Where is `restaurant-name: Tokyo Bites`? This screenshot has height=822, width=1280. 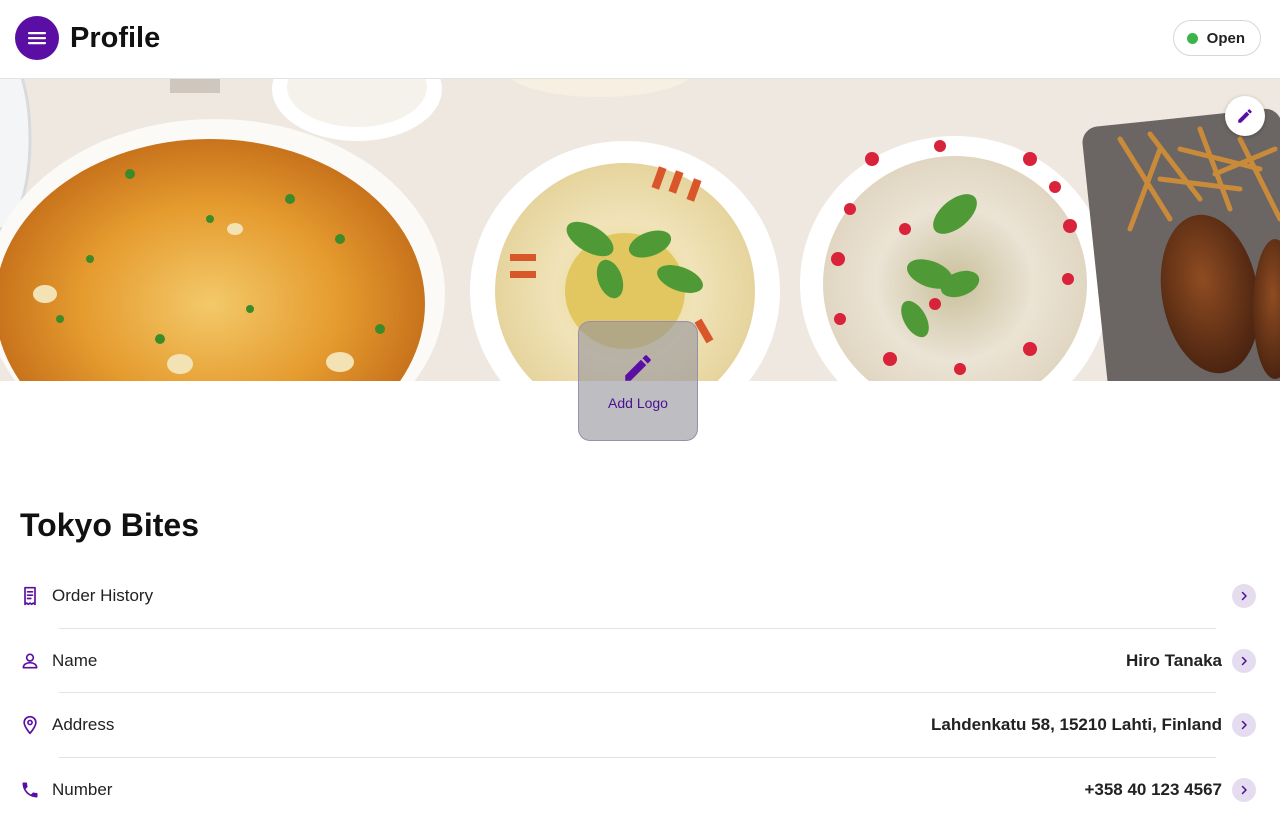 restaurant-name: Tokyo Bites is located at coordinates (109, 525).